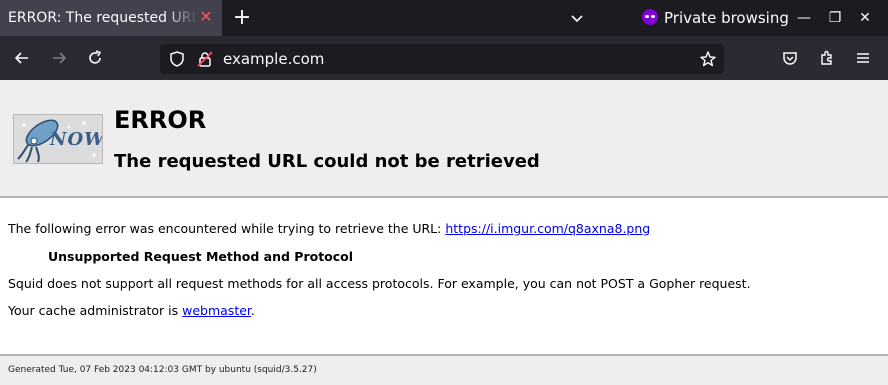  Describe the element at coordinates (242, 18) in the screenshot. I see `new-tab-button: +` at that location.